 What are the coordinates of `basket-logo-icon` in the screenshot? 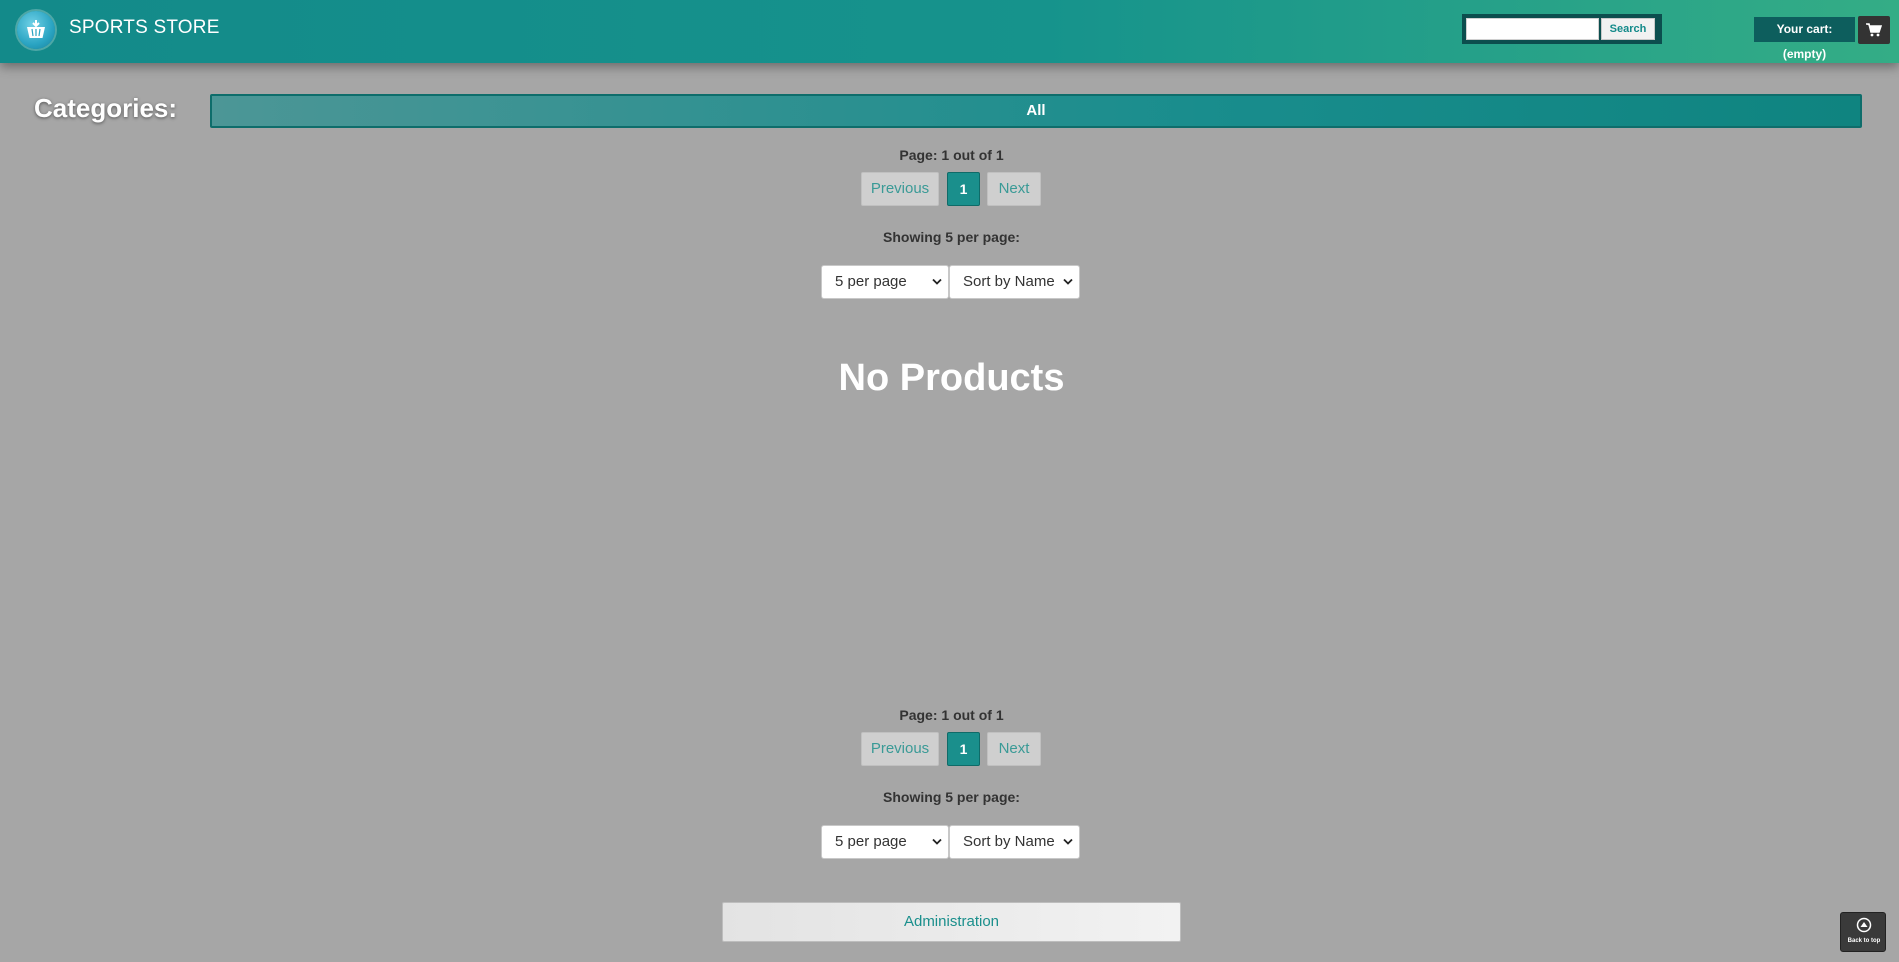 It's located at (36, 30).